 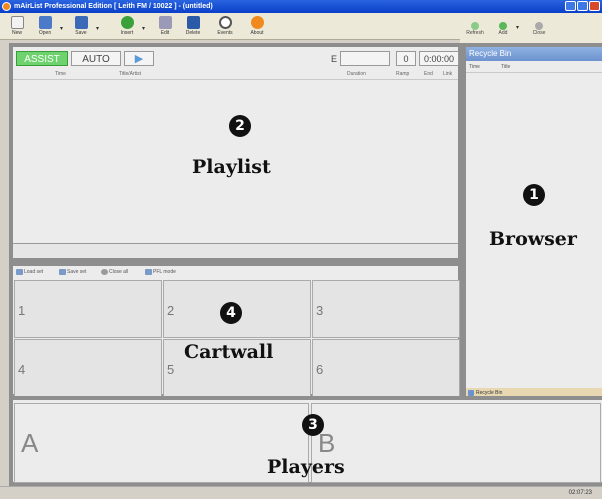 I want to click on close-button, so click(x=594, y=6).